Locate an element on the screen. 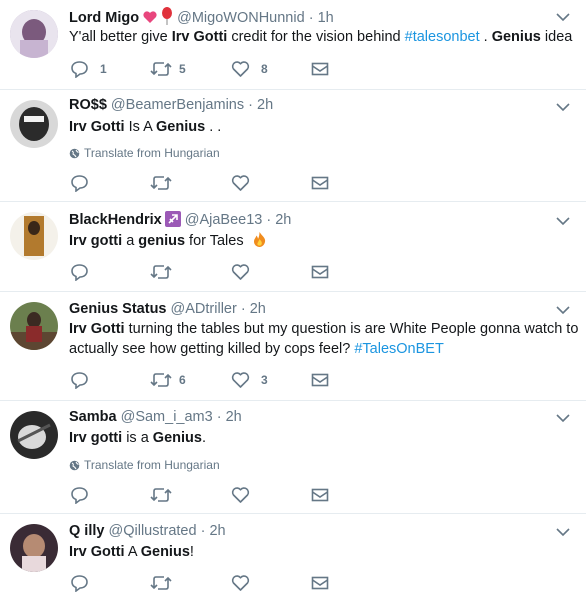 This screenshot has width=586, height=602. reply-count: 1 is located at coordinates (103, 69).